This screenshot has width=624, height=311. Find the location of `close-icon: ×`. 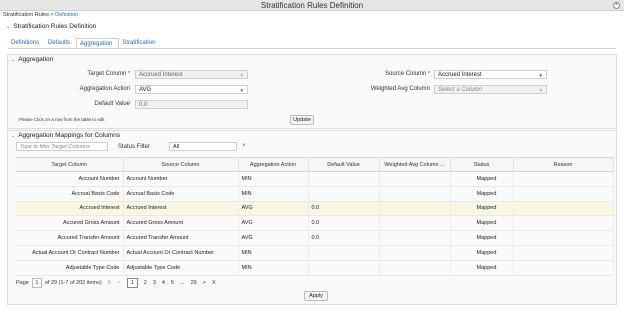

close-icon: × is located at coordinates (616, 5).